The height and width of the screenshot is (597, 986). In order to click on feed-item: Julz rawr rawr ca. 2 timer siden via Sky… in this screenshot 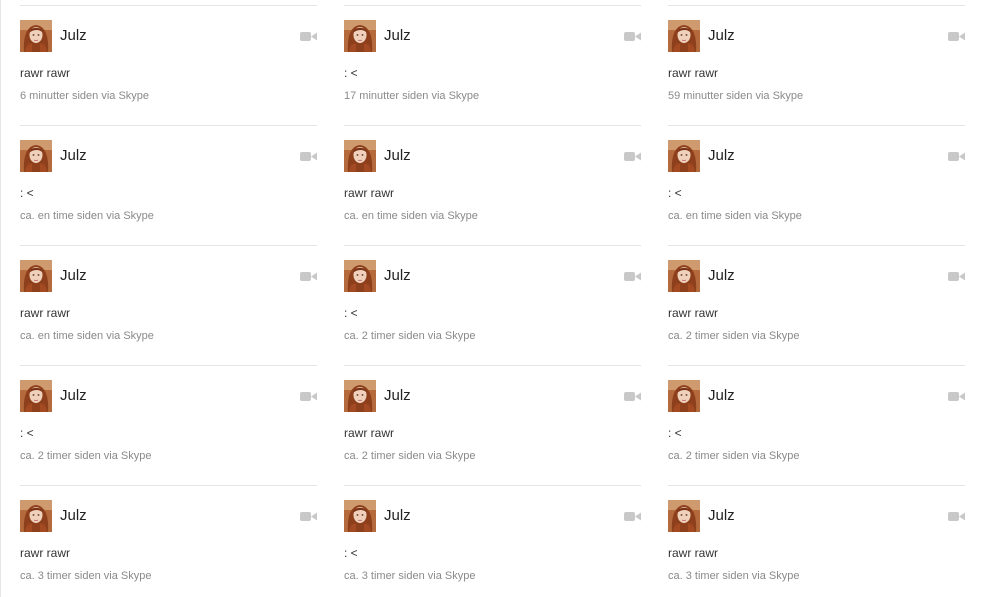, I will do `click(816, 300)`.